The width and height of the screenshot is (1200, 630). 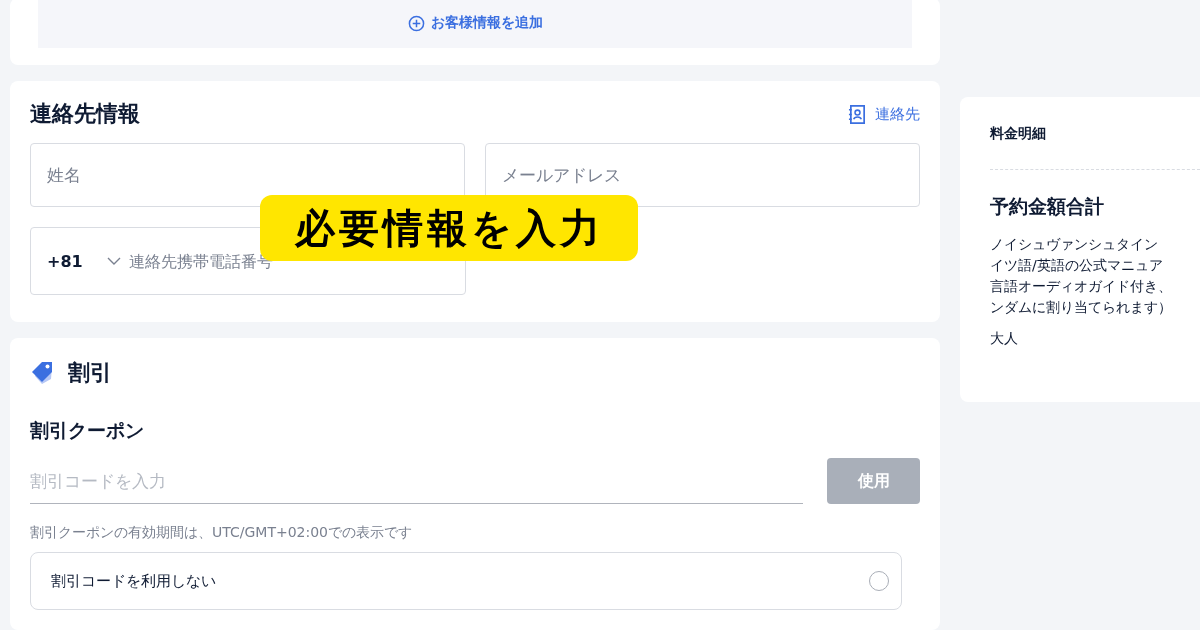 What do you see at coordinates (247, 175) in the screenshot?
I see `name-field: 姓名` at bounding box center [247, 175].